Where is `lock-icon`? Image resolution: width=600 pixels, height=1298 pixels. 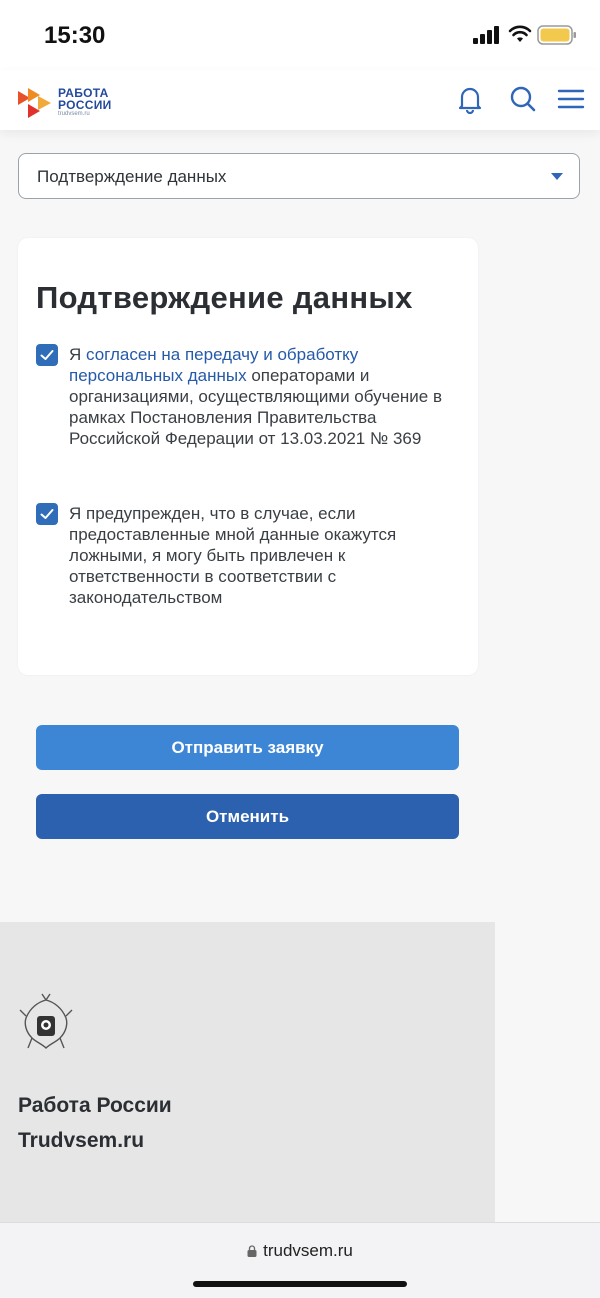 lock-icon is located at coordinates (252, 1251).